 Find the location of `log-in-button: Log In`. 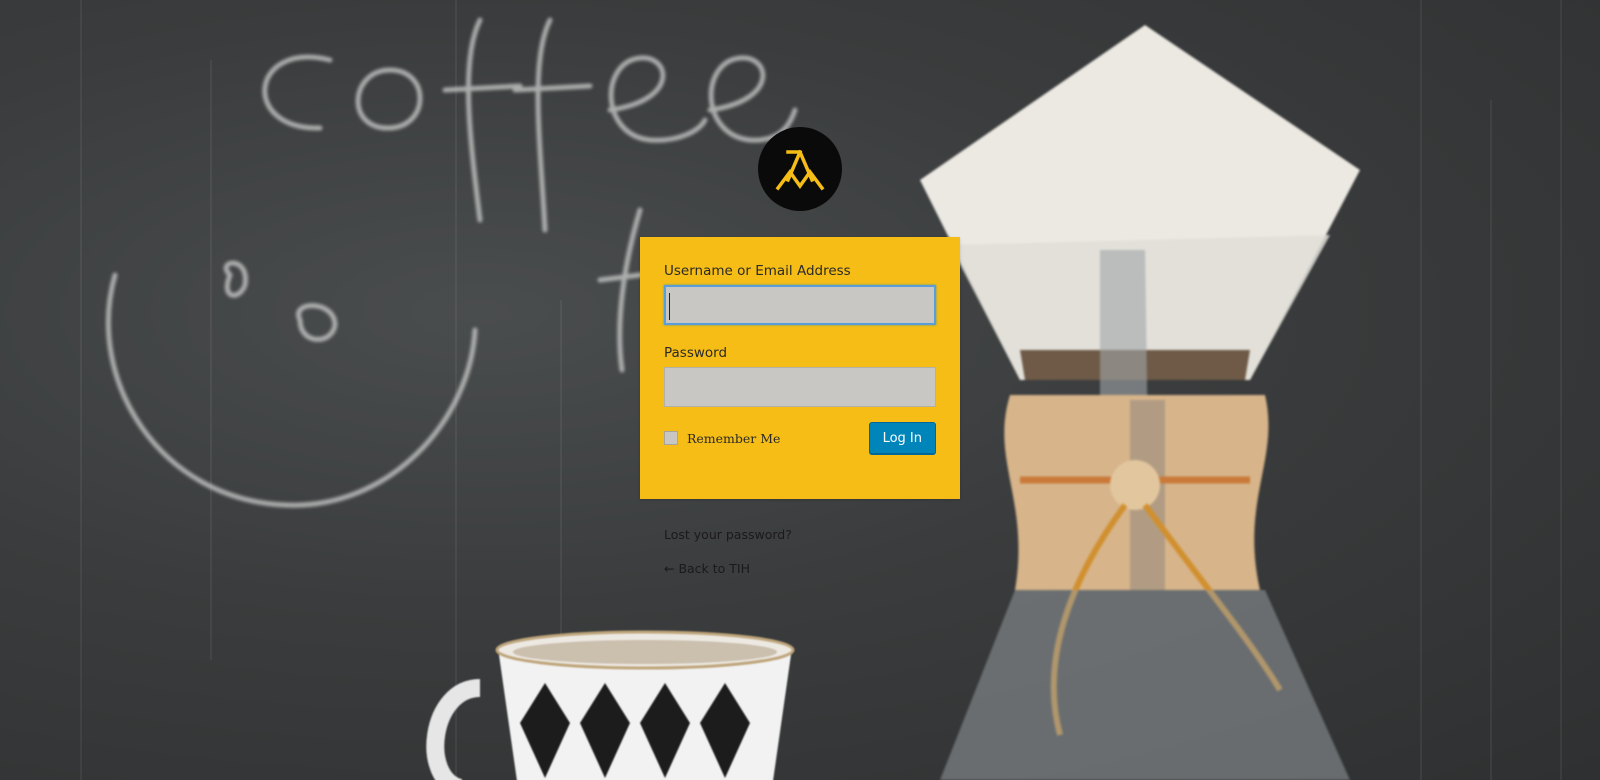

log-in-button: Log In is located at coordinates (902, 438).